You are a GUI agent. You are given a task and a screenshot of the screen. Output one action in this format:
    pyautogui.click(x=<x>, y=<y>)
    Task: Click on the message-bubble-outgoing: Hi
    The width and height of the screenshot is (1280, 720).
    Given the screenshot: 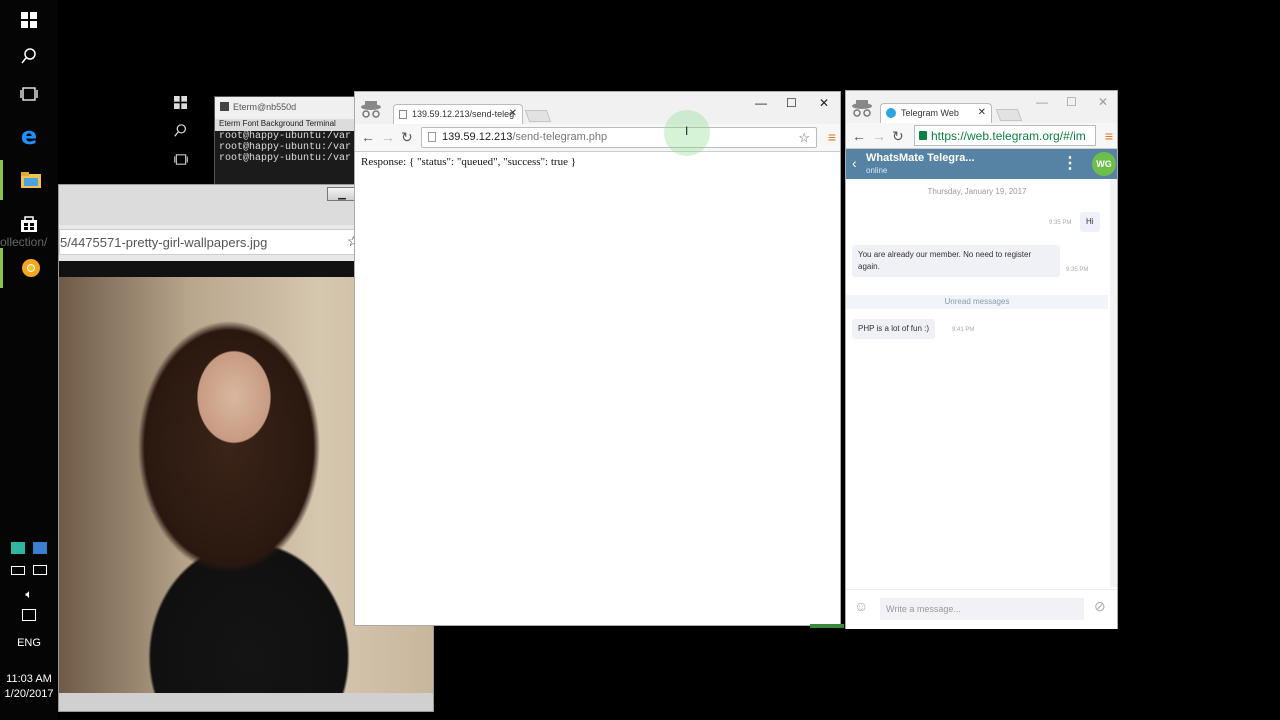 What is the action you would take?
    pyautogui.click(x=1090, y=222)
    